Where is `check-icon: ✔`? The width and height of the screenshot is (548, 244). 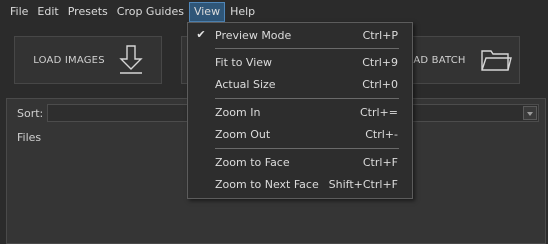
check-icon: ✔ is located at coordinates (201, 34).